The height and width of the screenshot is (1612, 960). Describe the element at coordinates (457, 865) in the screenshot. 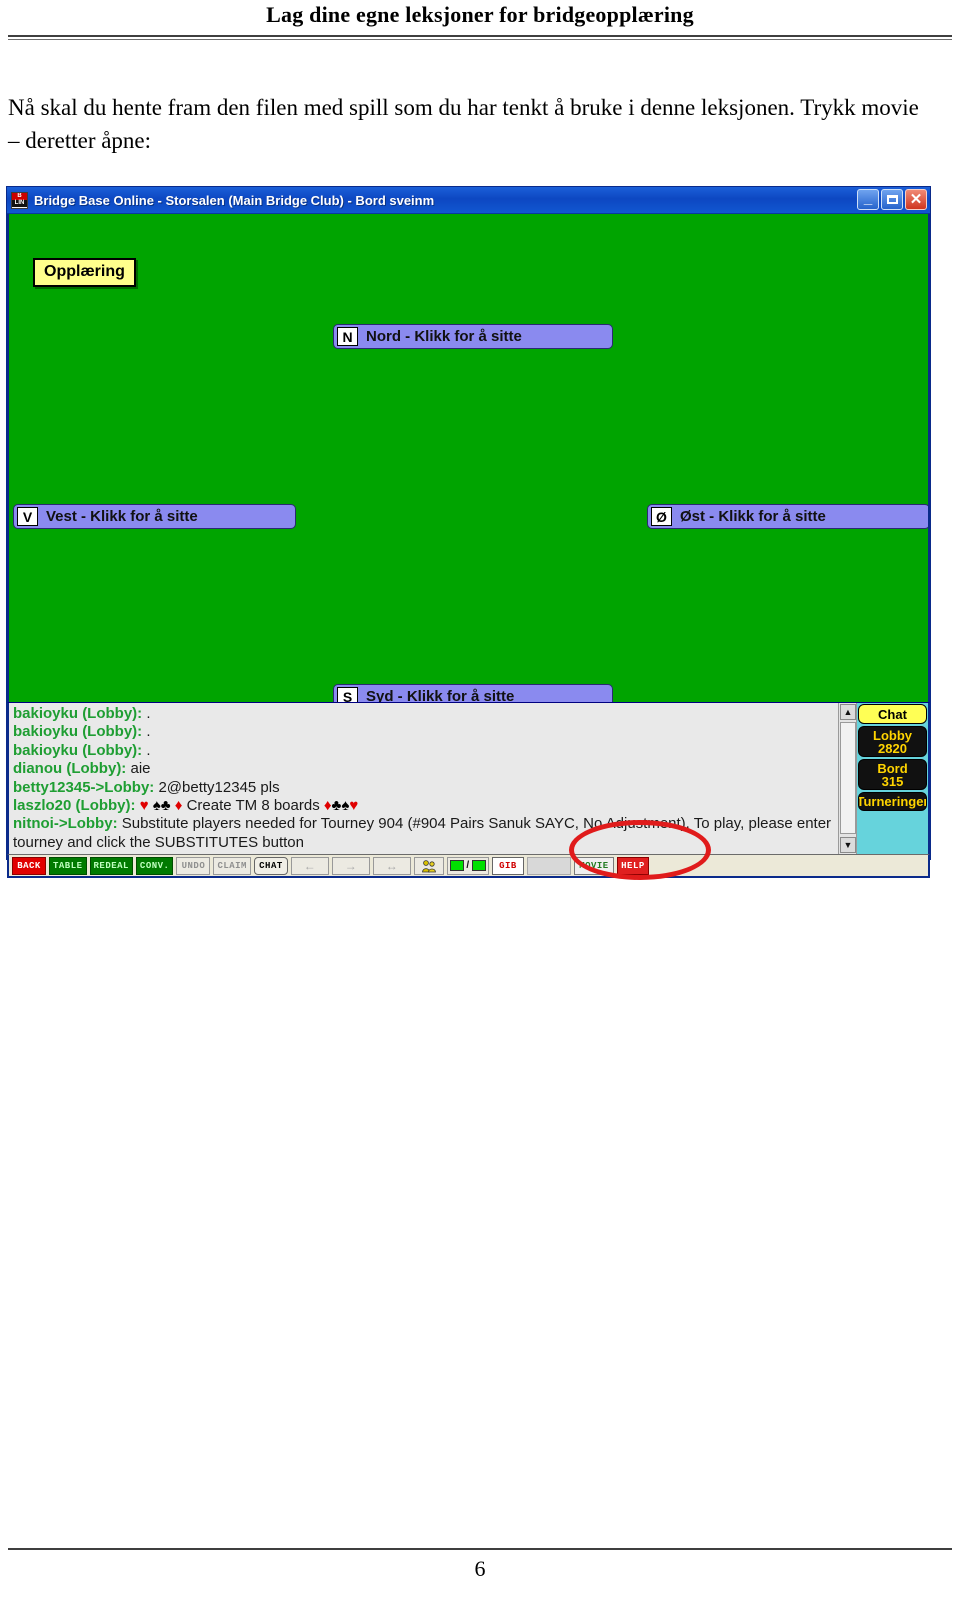

I see `swap-green-left-icon` at that location.